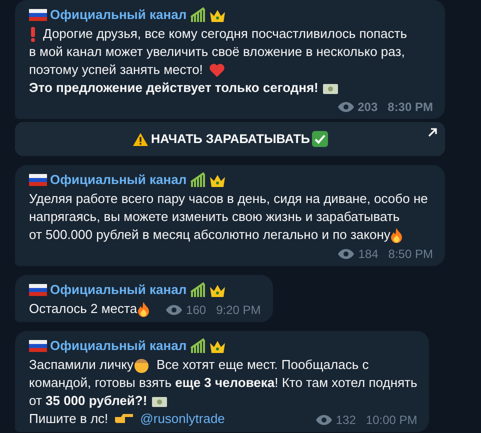 This screenshot has width=481, height=433. What do you see at coordinates (33, 34) in the screenshot?
I see `exclamation-icon` at bounding box center [33, 34].